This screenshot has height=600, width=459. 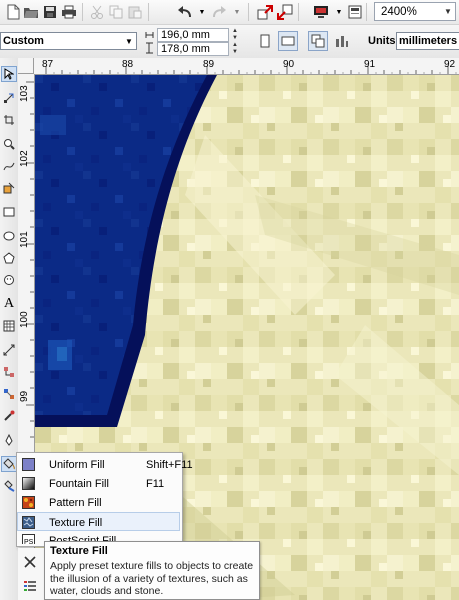 What do you see at coordinates (50, 12) in the screenshot?
I see `save-icon` at bounding box center [50, 12].